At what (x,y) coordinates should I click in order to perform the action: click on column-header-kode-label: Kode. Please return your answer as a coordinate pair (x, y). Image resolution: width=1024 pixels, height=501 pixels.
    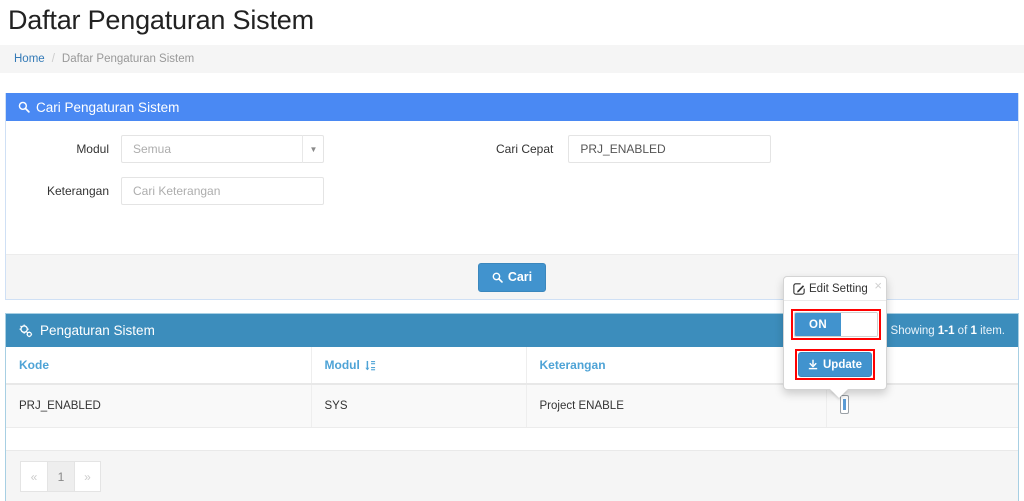
    Looking at the image, I should click on (34, 365).